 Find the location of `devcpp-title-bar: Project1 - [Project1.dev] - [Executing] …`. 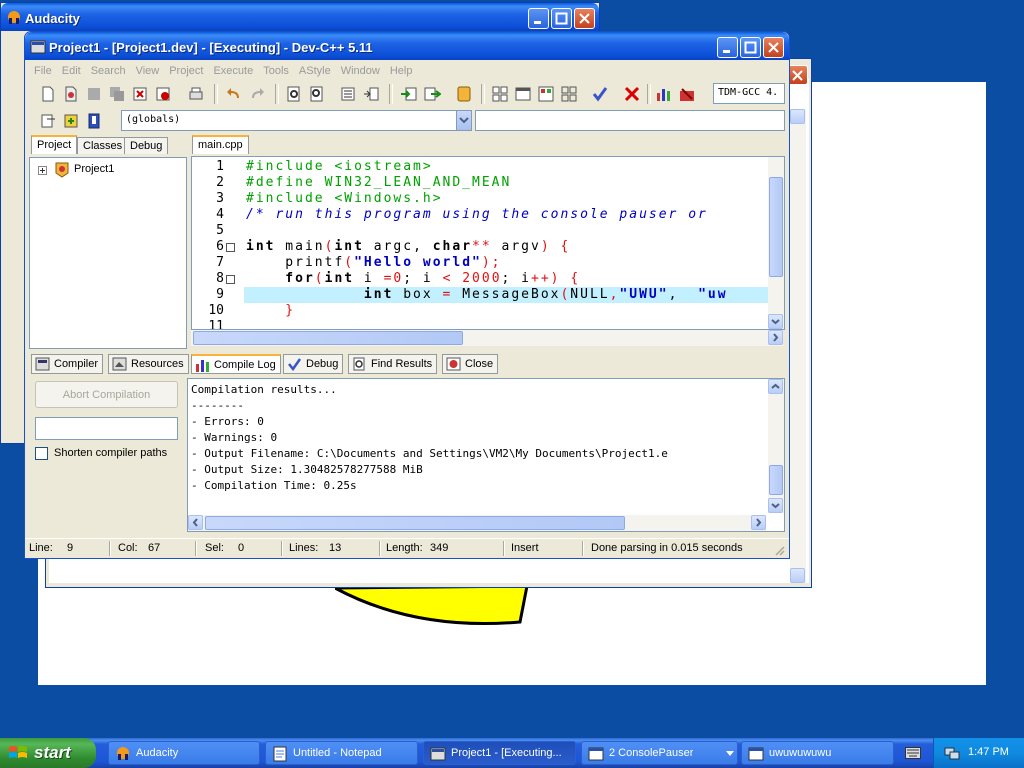

devcpp-title-bar: Project1 - [Project1.dev] - [Executing] … is located at coordinates (407, 46).